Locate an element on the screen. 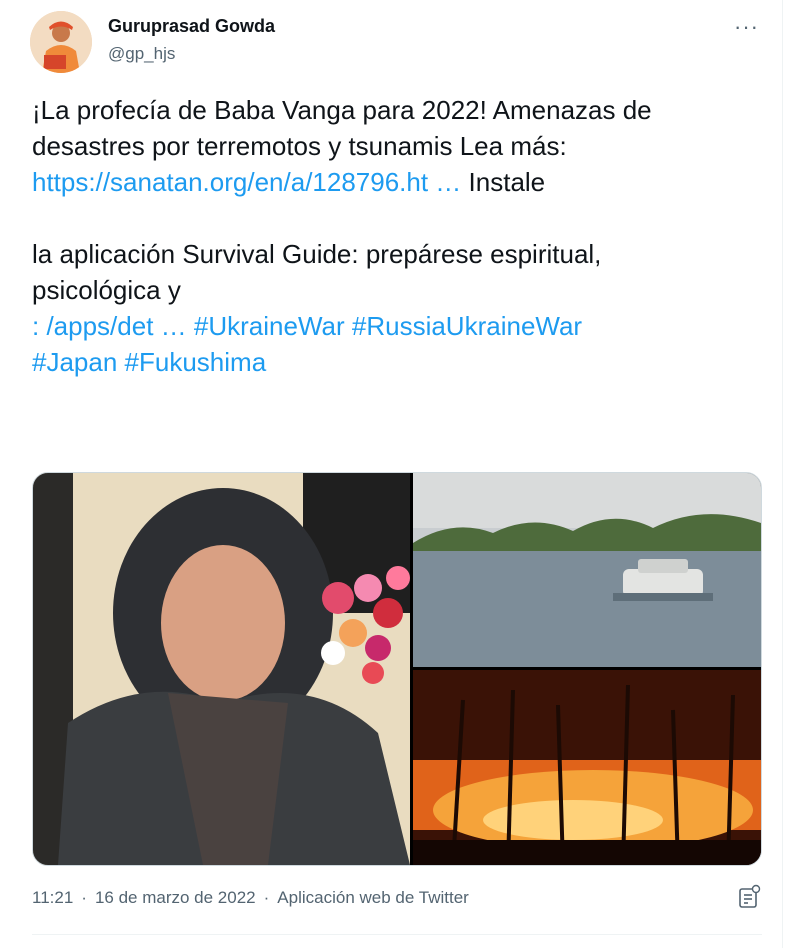 The height and width of the screenshot is (948, 800). analytics-icon is located at coordinates (749, 897).